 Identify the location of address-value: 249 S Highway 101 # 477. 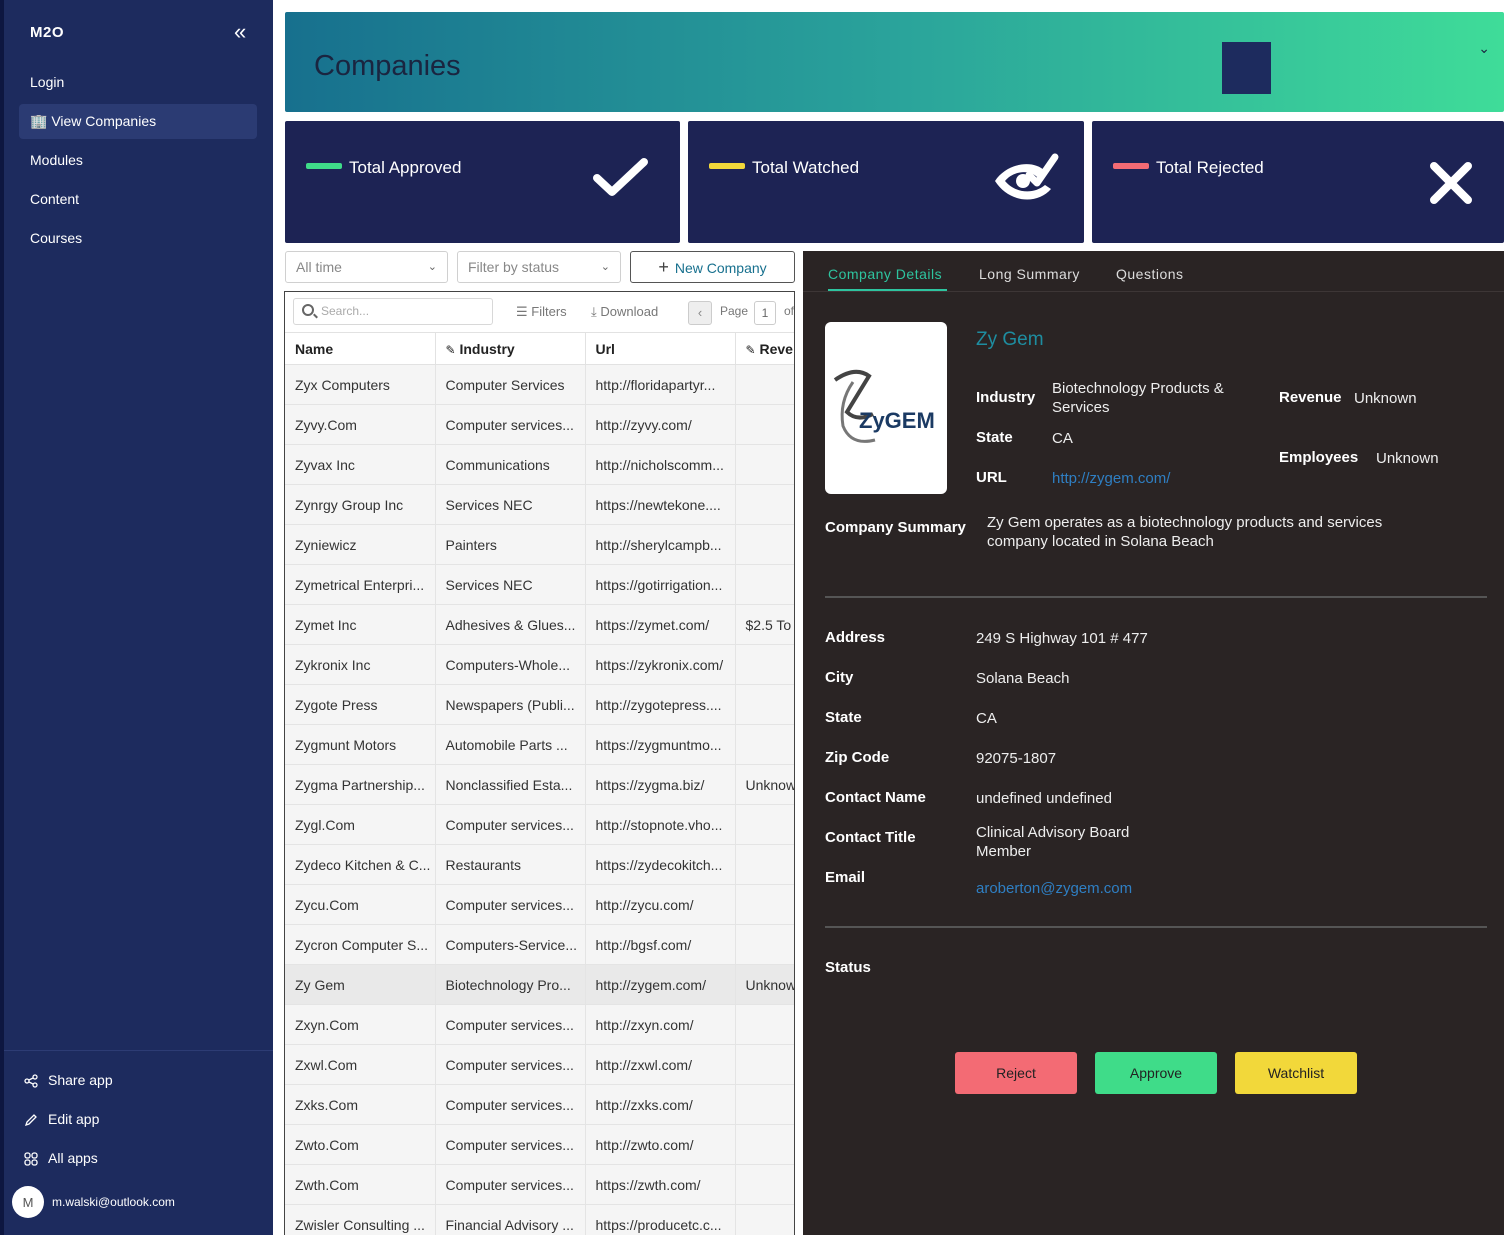
(1062, 638).